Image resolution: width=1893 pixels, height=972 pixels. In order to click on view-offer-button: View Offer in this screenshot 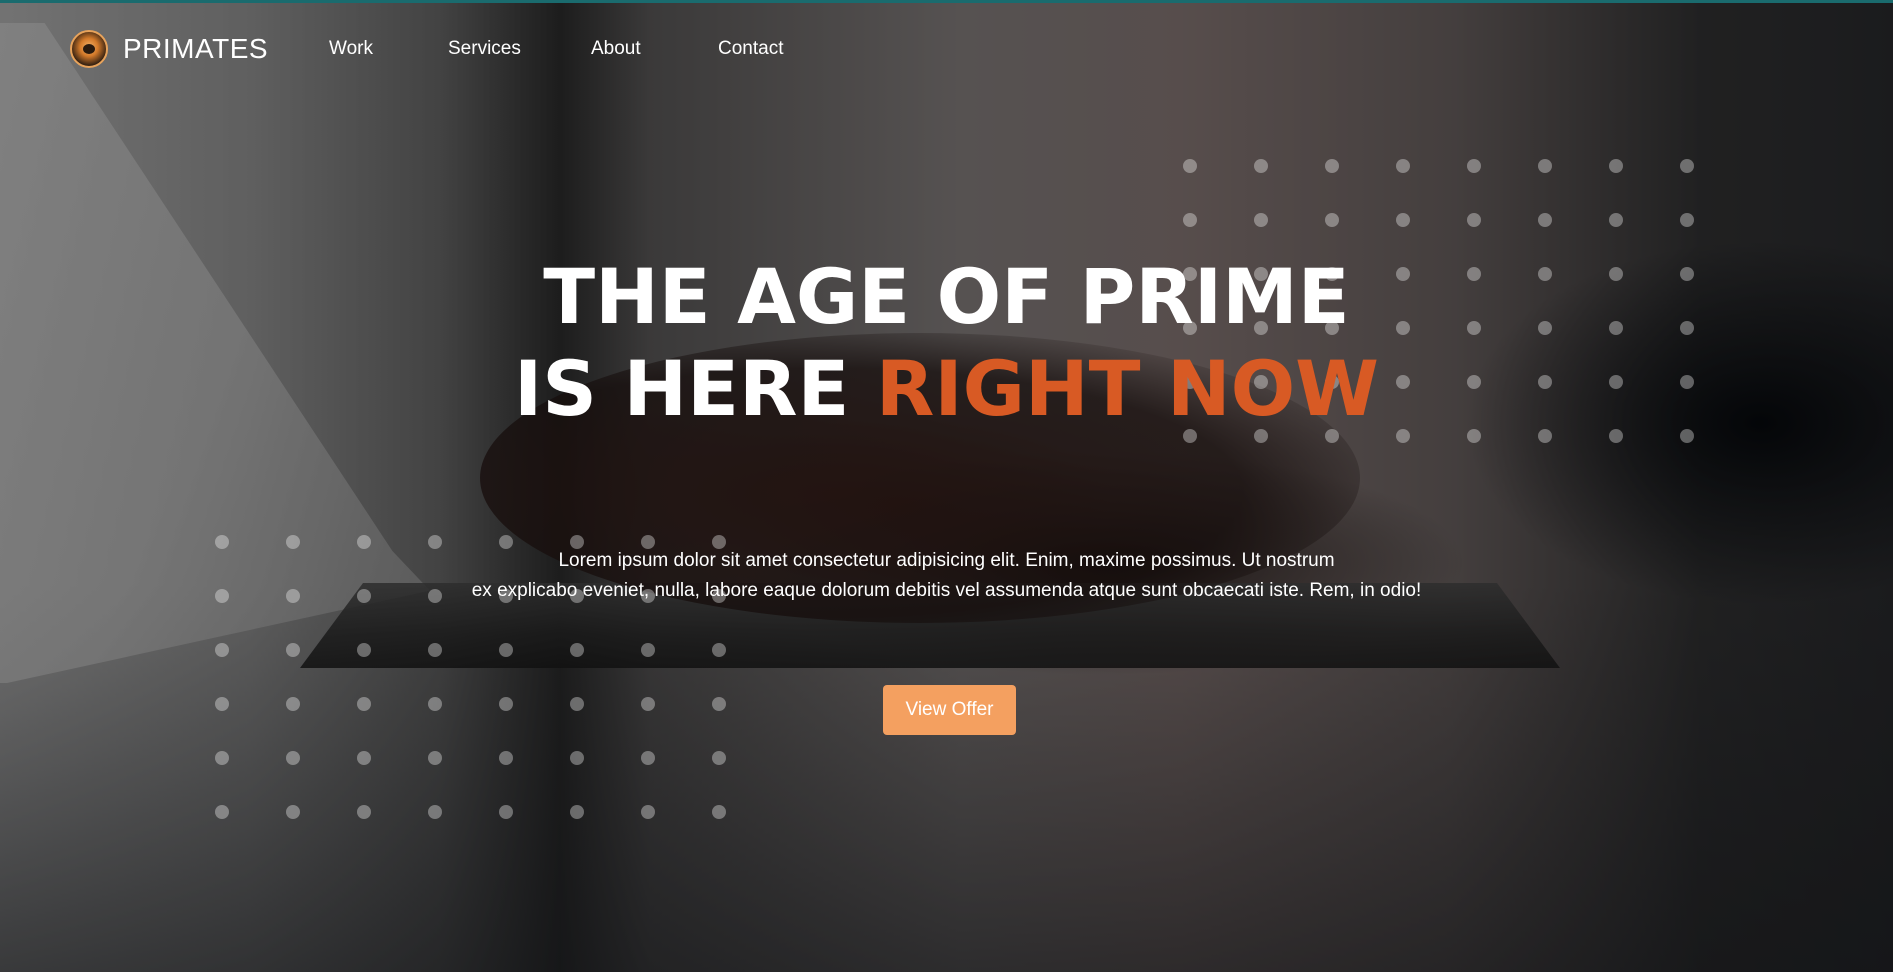, I will do `click(949, 710)`.